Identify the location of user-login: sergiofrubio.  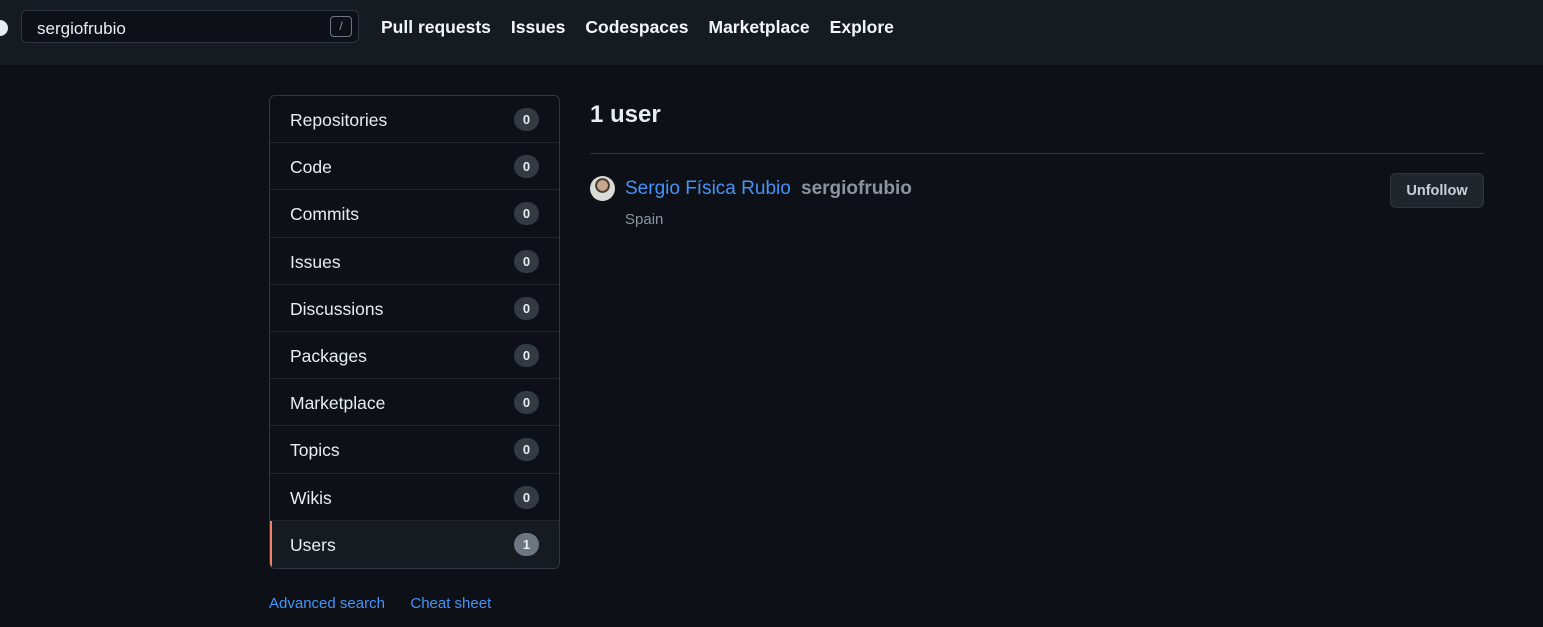
(856, 188).